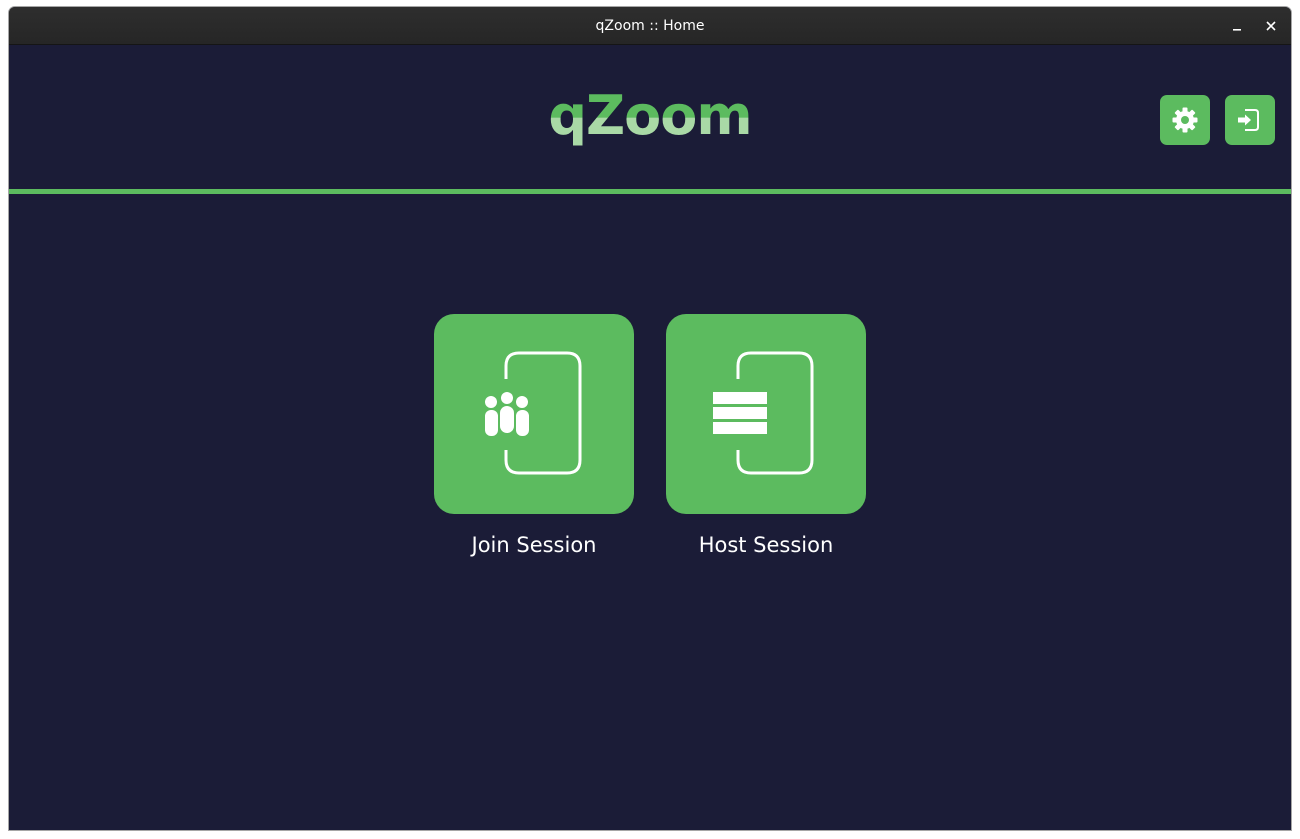 The height and width of the screenshot is (839, 1300). I want to click on title-bar: qZoom :: Home, so click(650, 26).